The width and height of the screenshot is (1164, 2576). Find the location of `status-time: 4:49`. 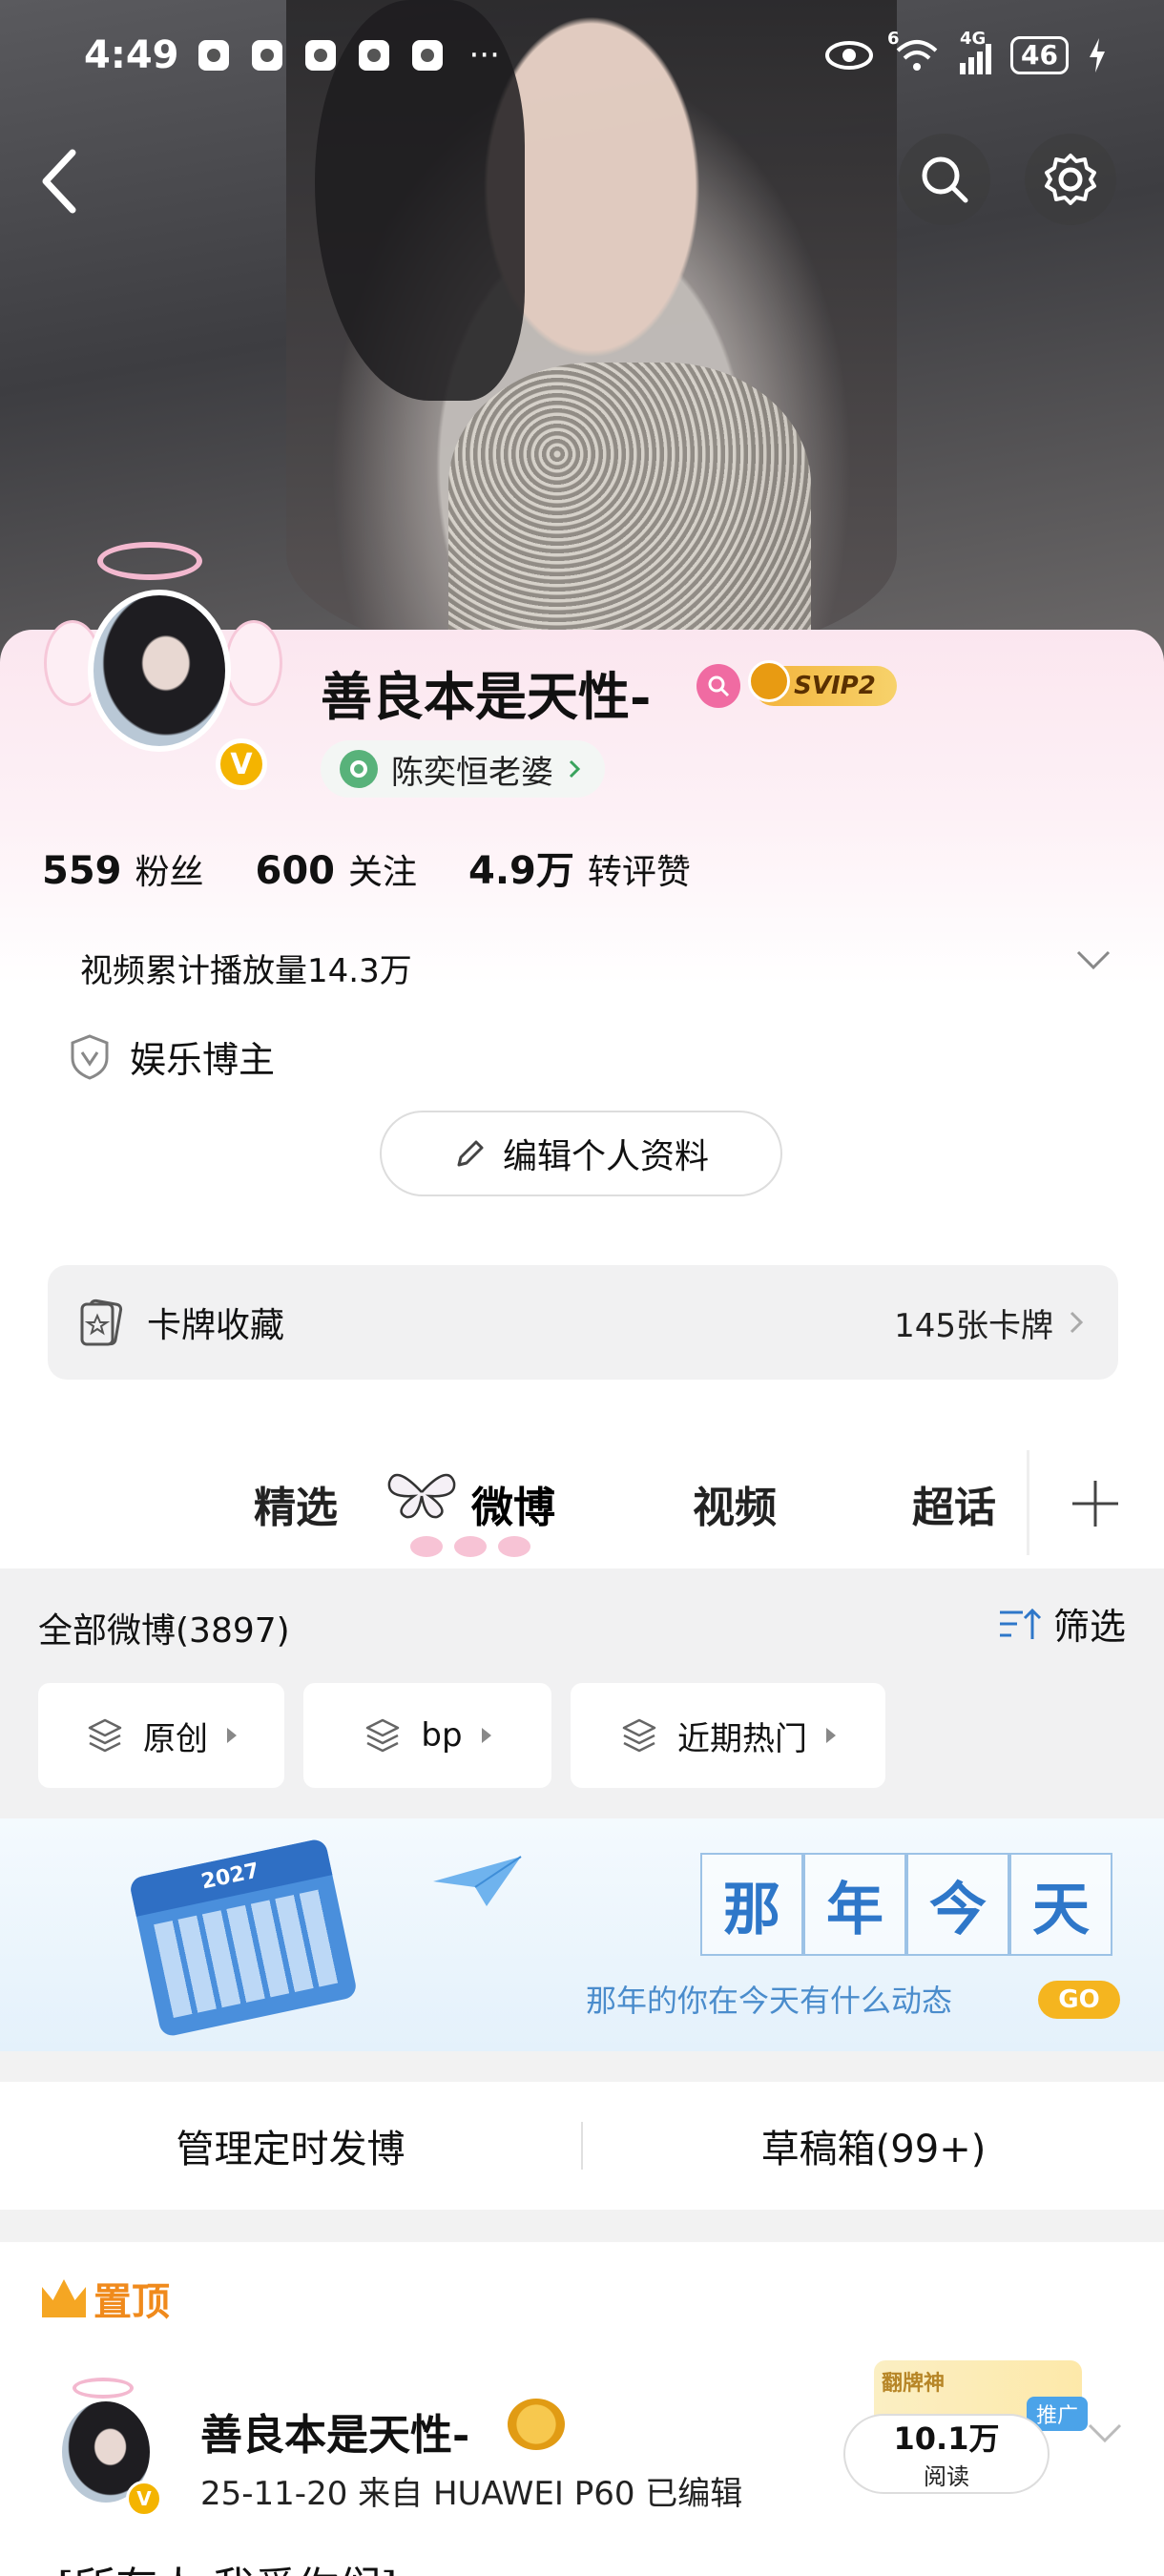

status-time: 4:49 is located at coordinates (132, 55).